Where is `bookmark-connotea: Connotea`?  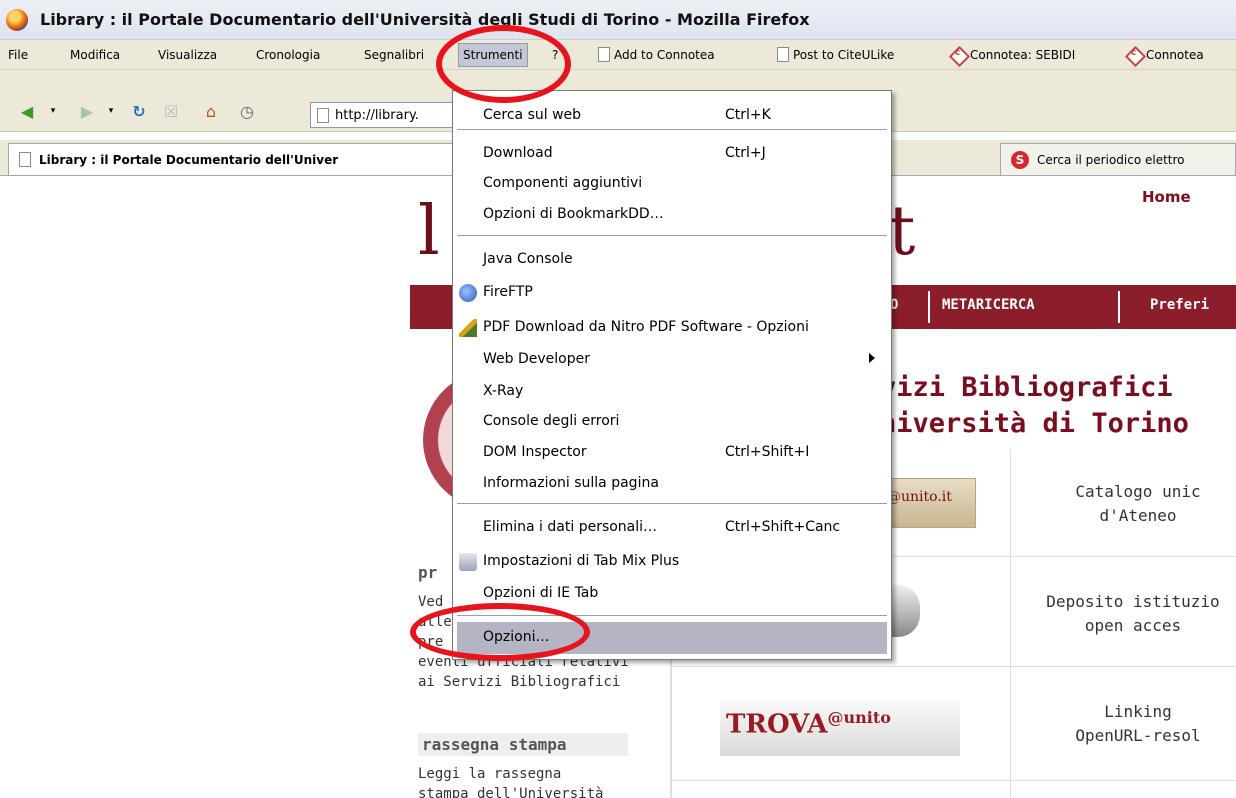 bookmark-connotea: Connotea is located at coordinates (1165, 55).